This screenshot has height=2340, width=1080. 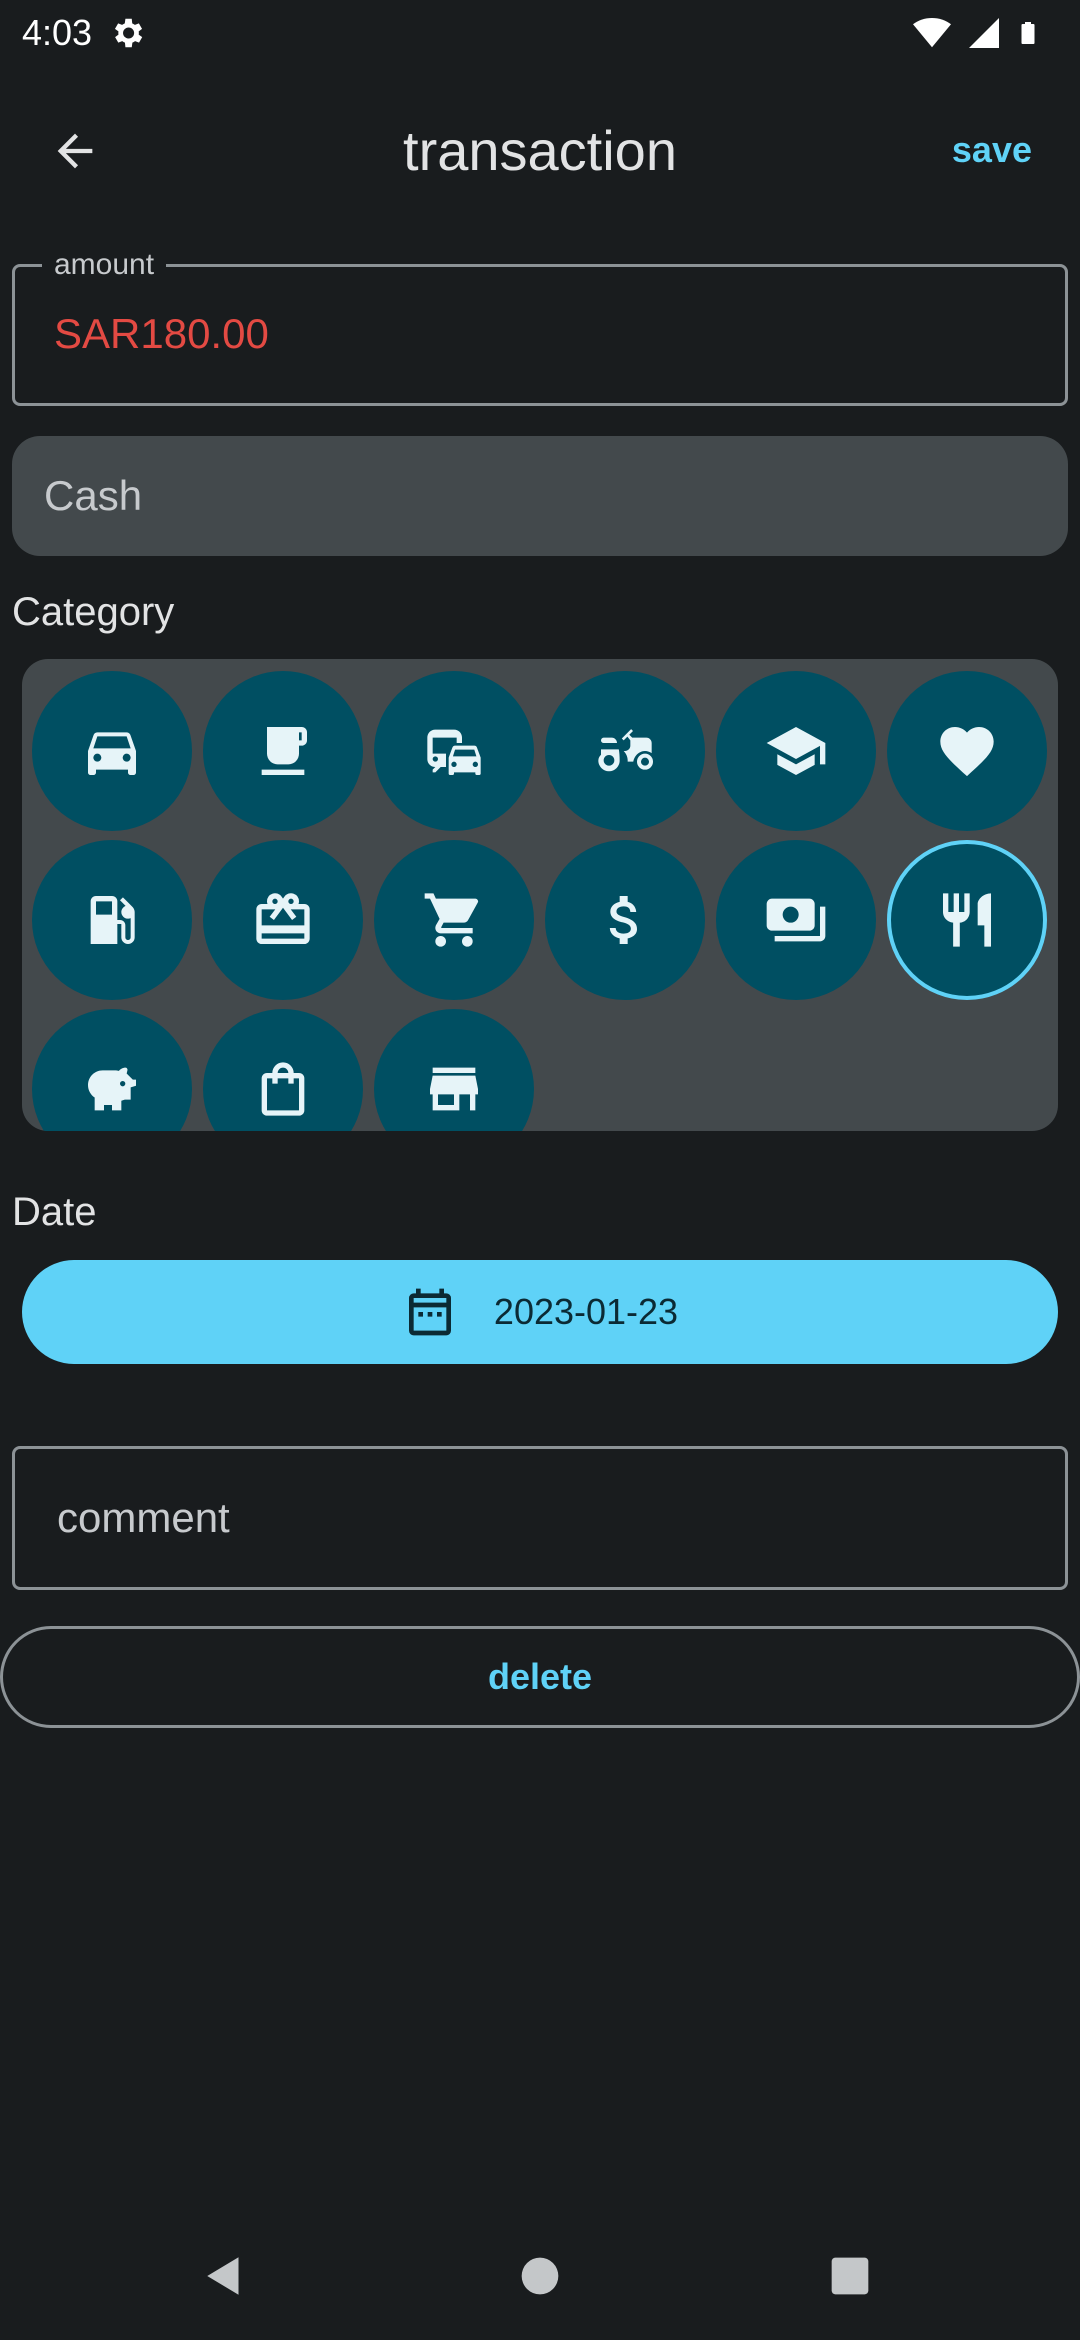 I want to click on delete-button: delete, so click(x=540, y=1677).